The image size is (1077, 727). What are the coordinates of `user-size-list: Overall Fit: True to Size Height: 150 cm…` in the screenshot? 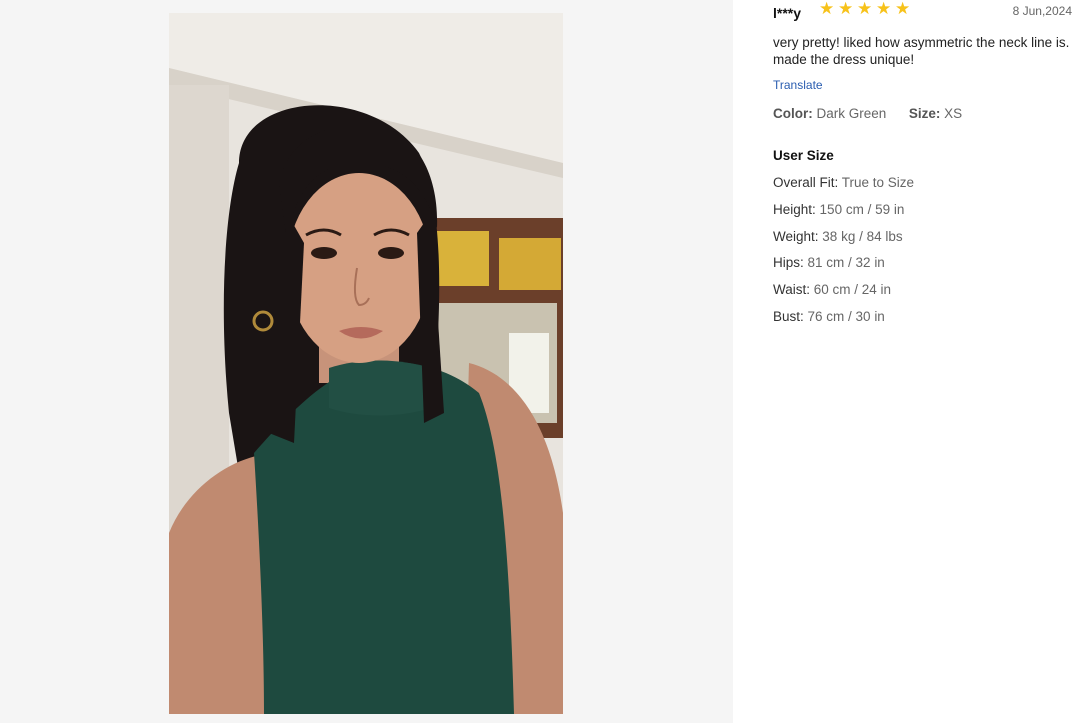 It's located at (843, 255).